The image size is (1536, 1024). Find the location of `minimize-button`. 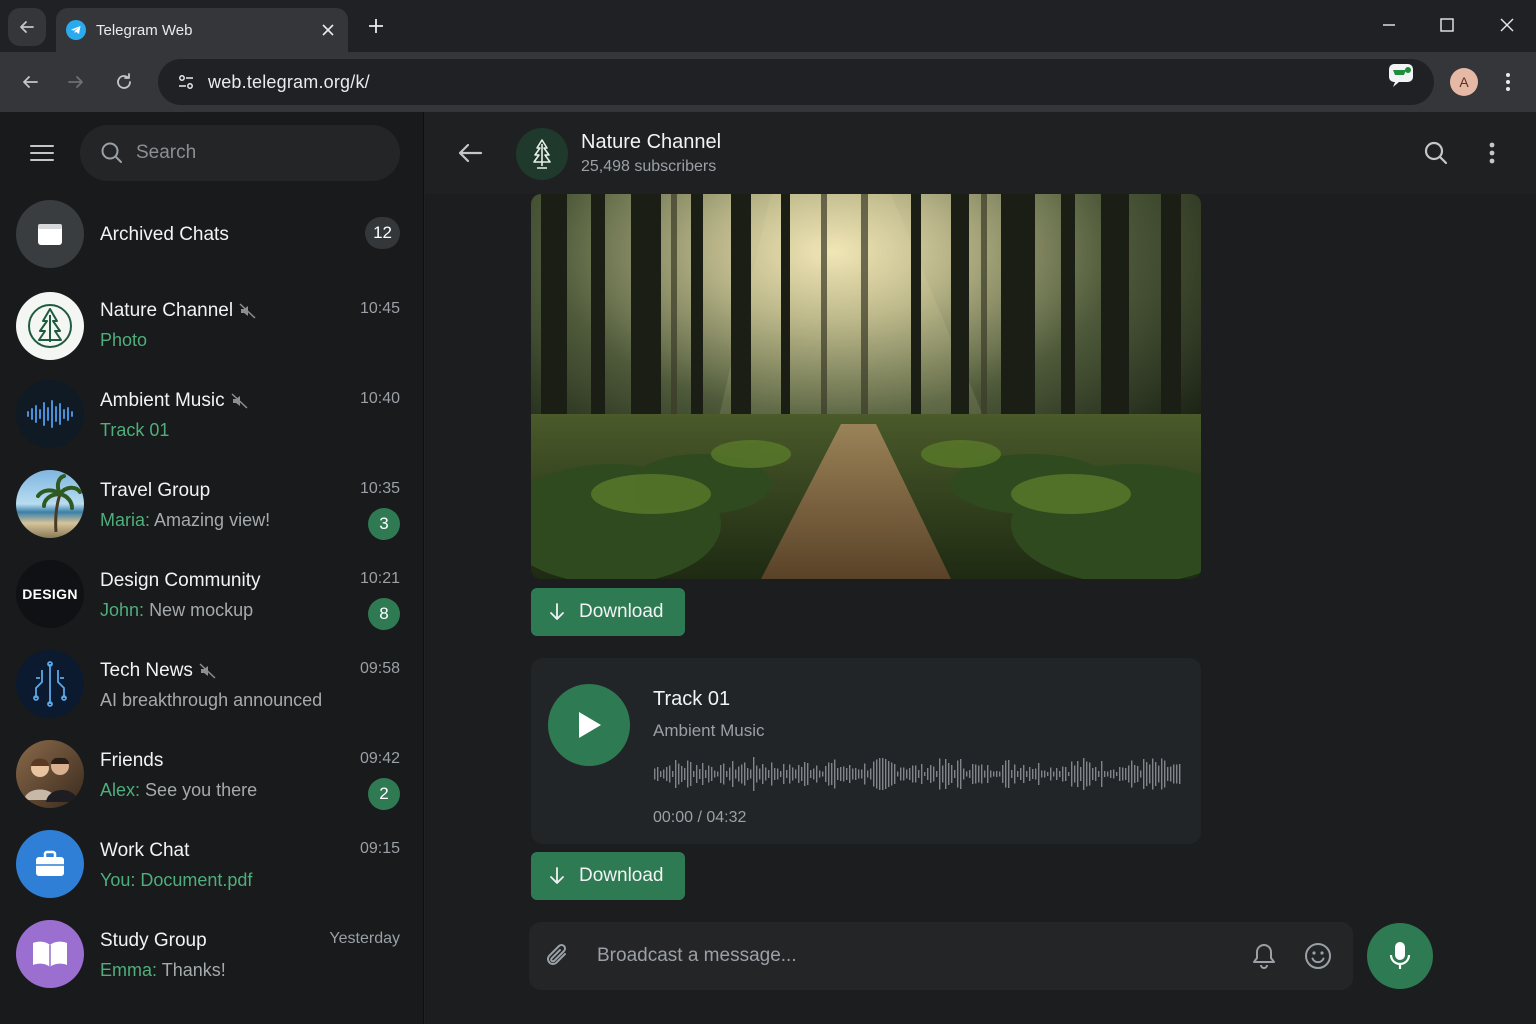

minimize-button is located at coordinates (1389, 25).